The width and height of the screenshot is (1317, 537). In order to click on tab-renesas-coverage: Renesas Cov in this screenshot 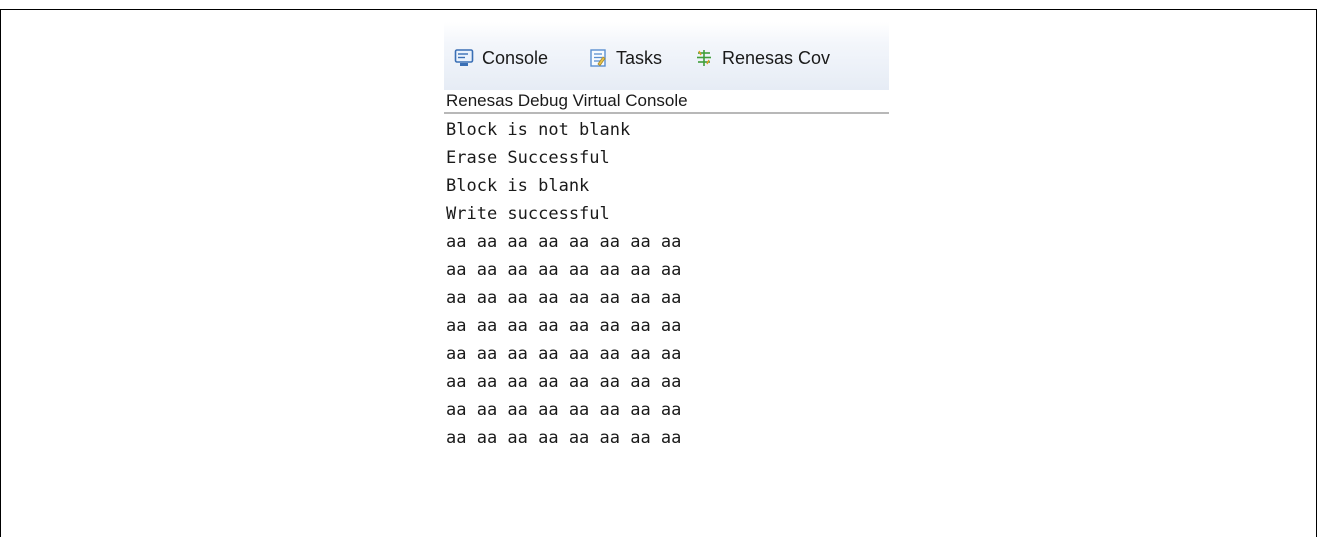, I will do `click(762, 58)`.